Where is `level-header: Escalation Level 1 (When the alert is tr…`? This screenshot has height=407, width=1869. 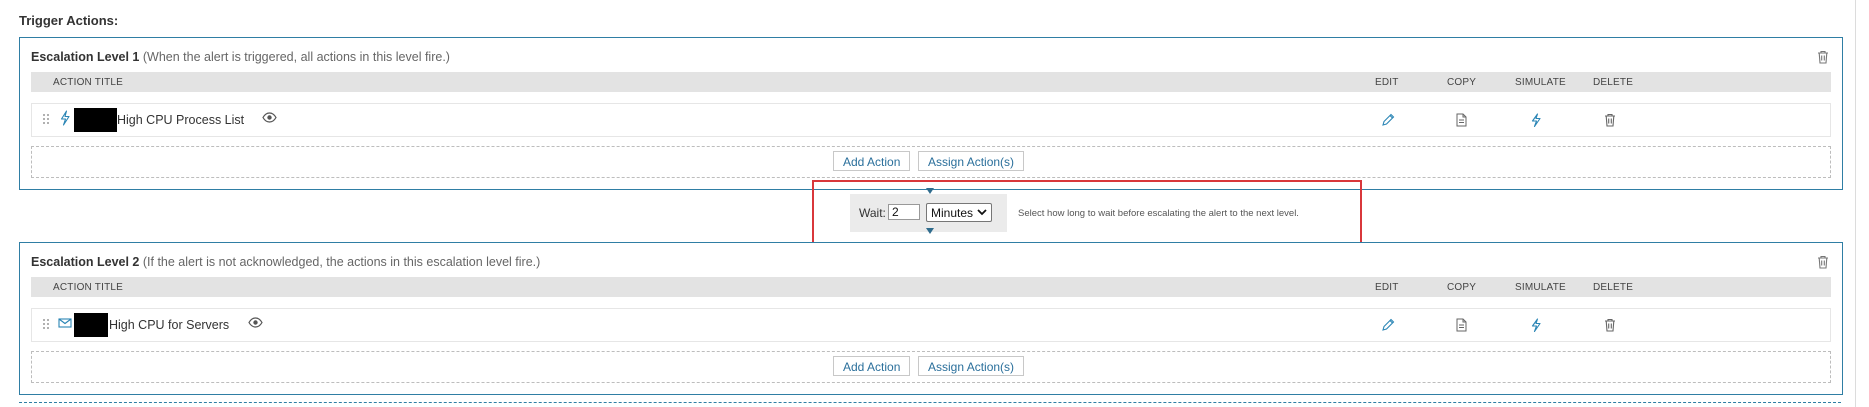
level-header: Escalation Level 1 (When the alert is tr… is located at coordinates (240, 57).